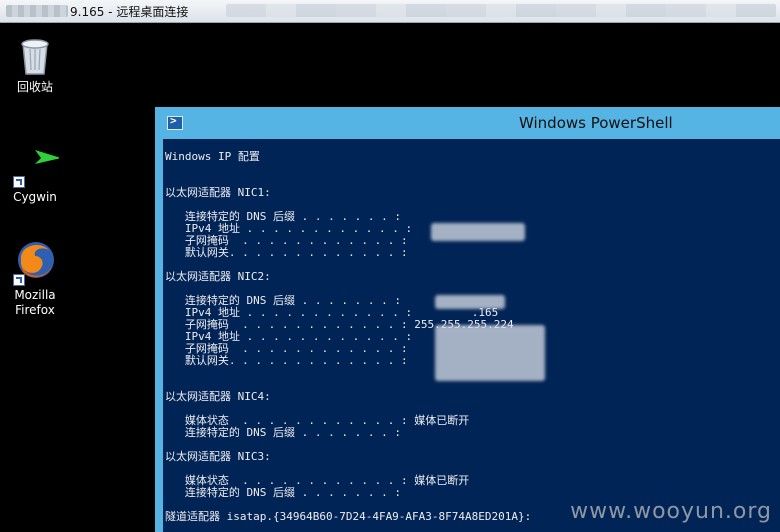 The image size is (780, 532). What do you see at coordinates (35, 302) in the screenshot?
I see `desktop-icon-label: Mozilla Firefox` at bounding box center [35, 302].